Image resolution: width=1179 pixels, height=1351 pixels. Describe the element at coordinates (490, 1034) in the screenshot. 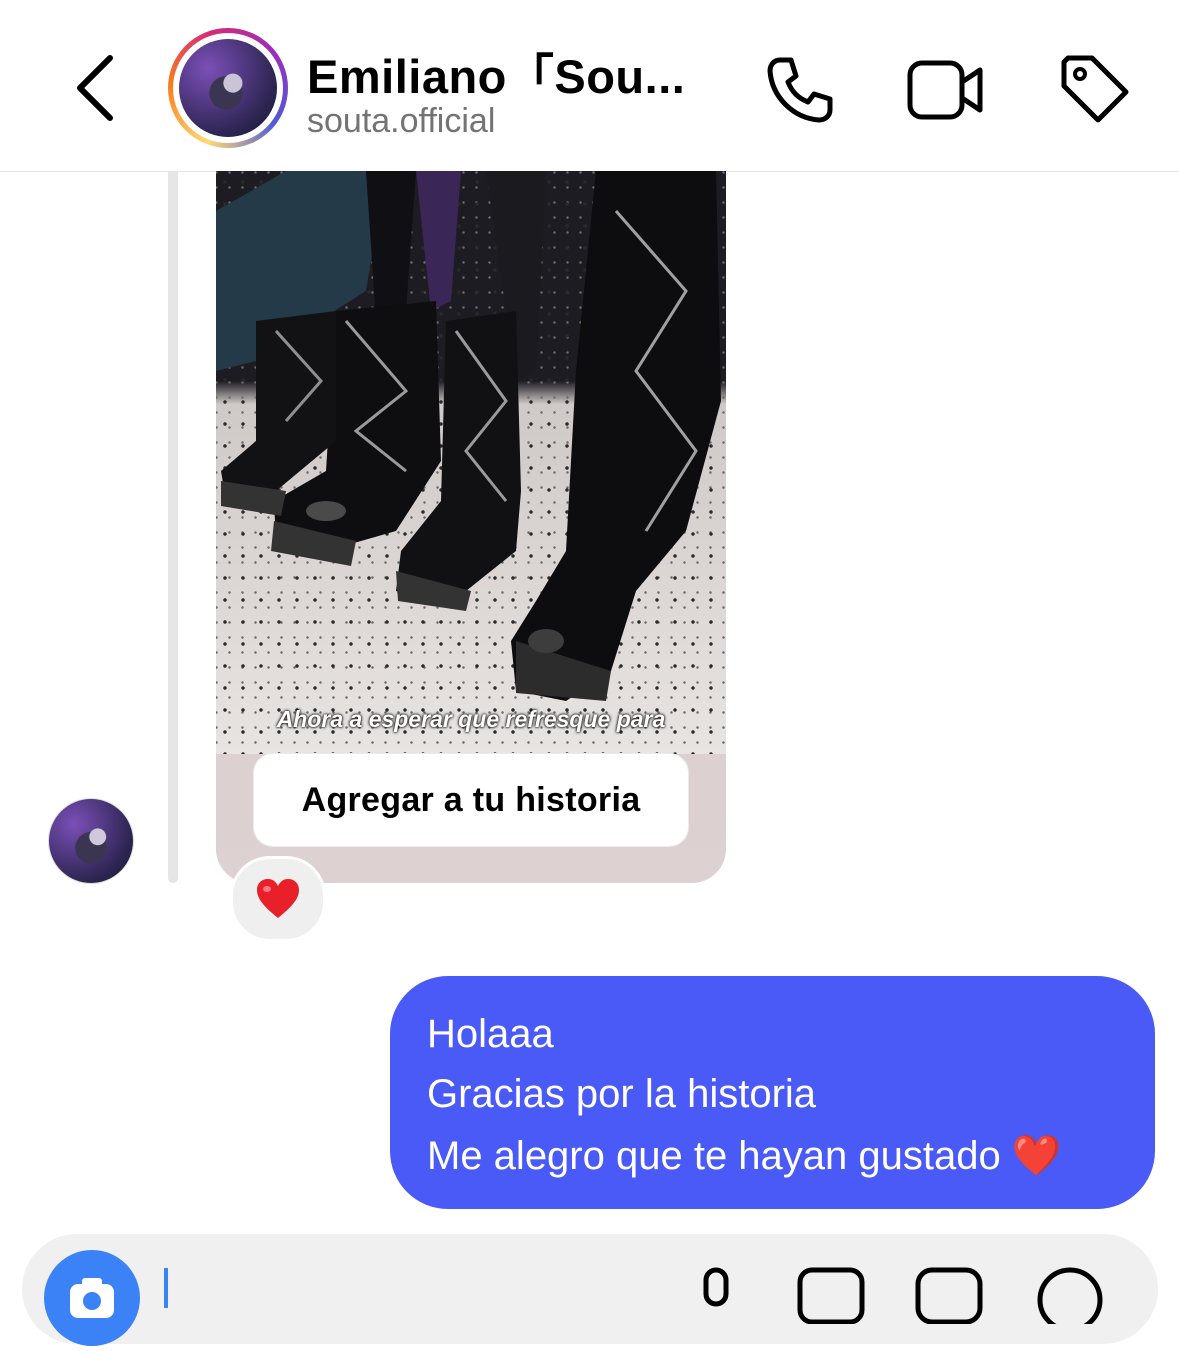

I see `message-line: Holaaa` at that location.